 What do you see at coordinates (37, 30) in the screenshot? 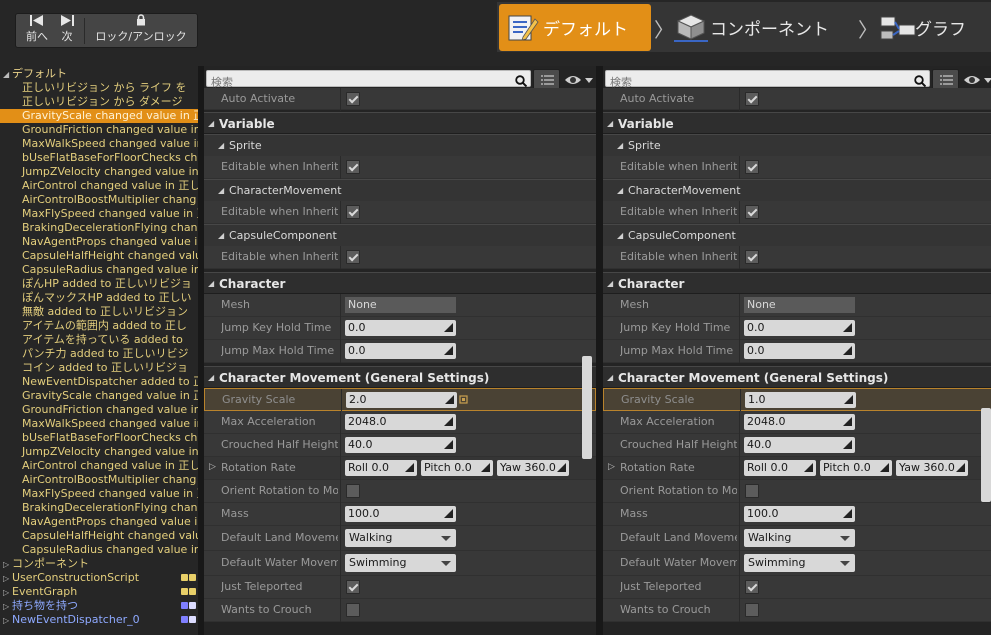
I see `back-button: 前へ` at bounding box center [37, 30].